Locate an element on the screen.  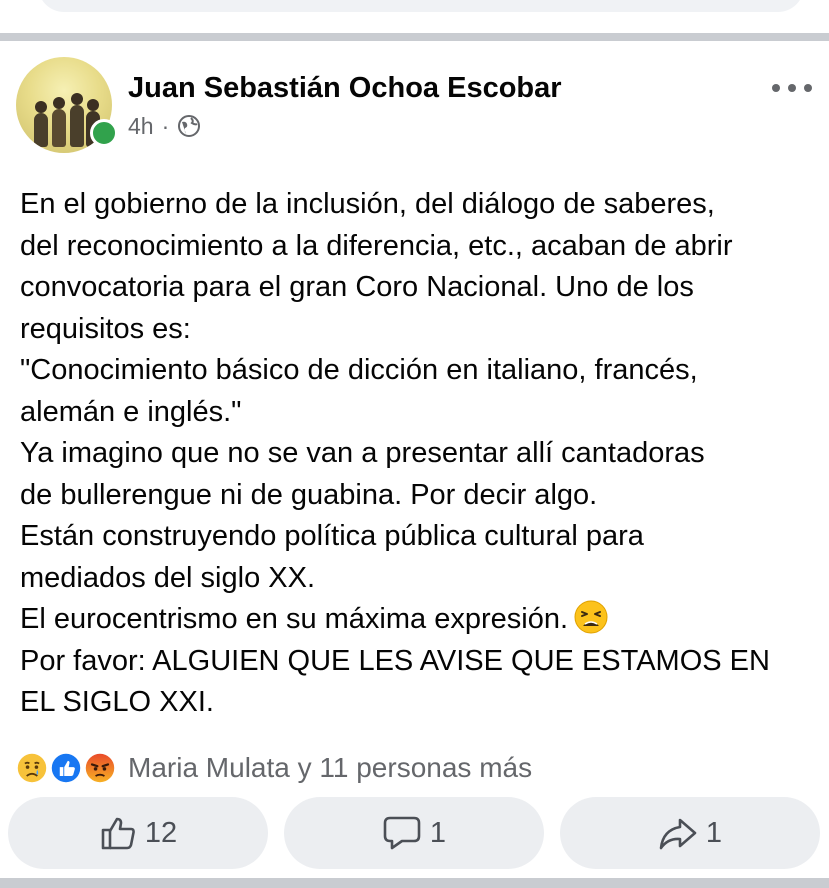
online-status-indicator is located at coordinates (104, 133).